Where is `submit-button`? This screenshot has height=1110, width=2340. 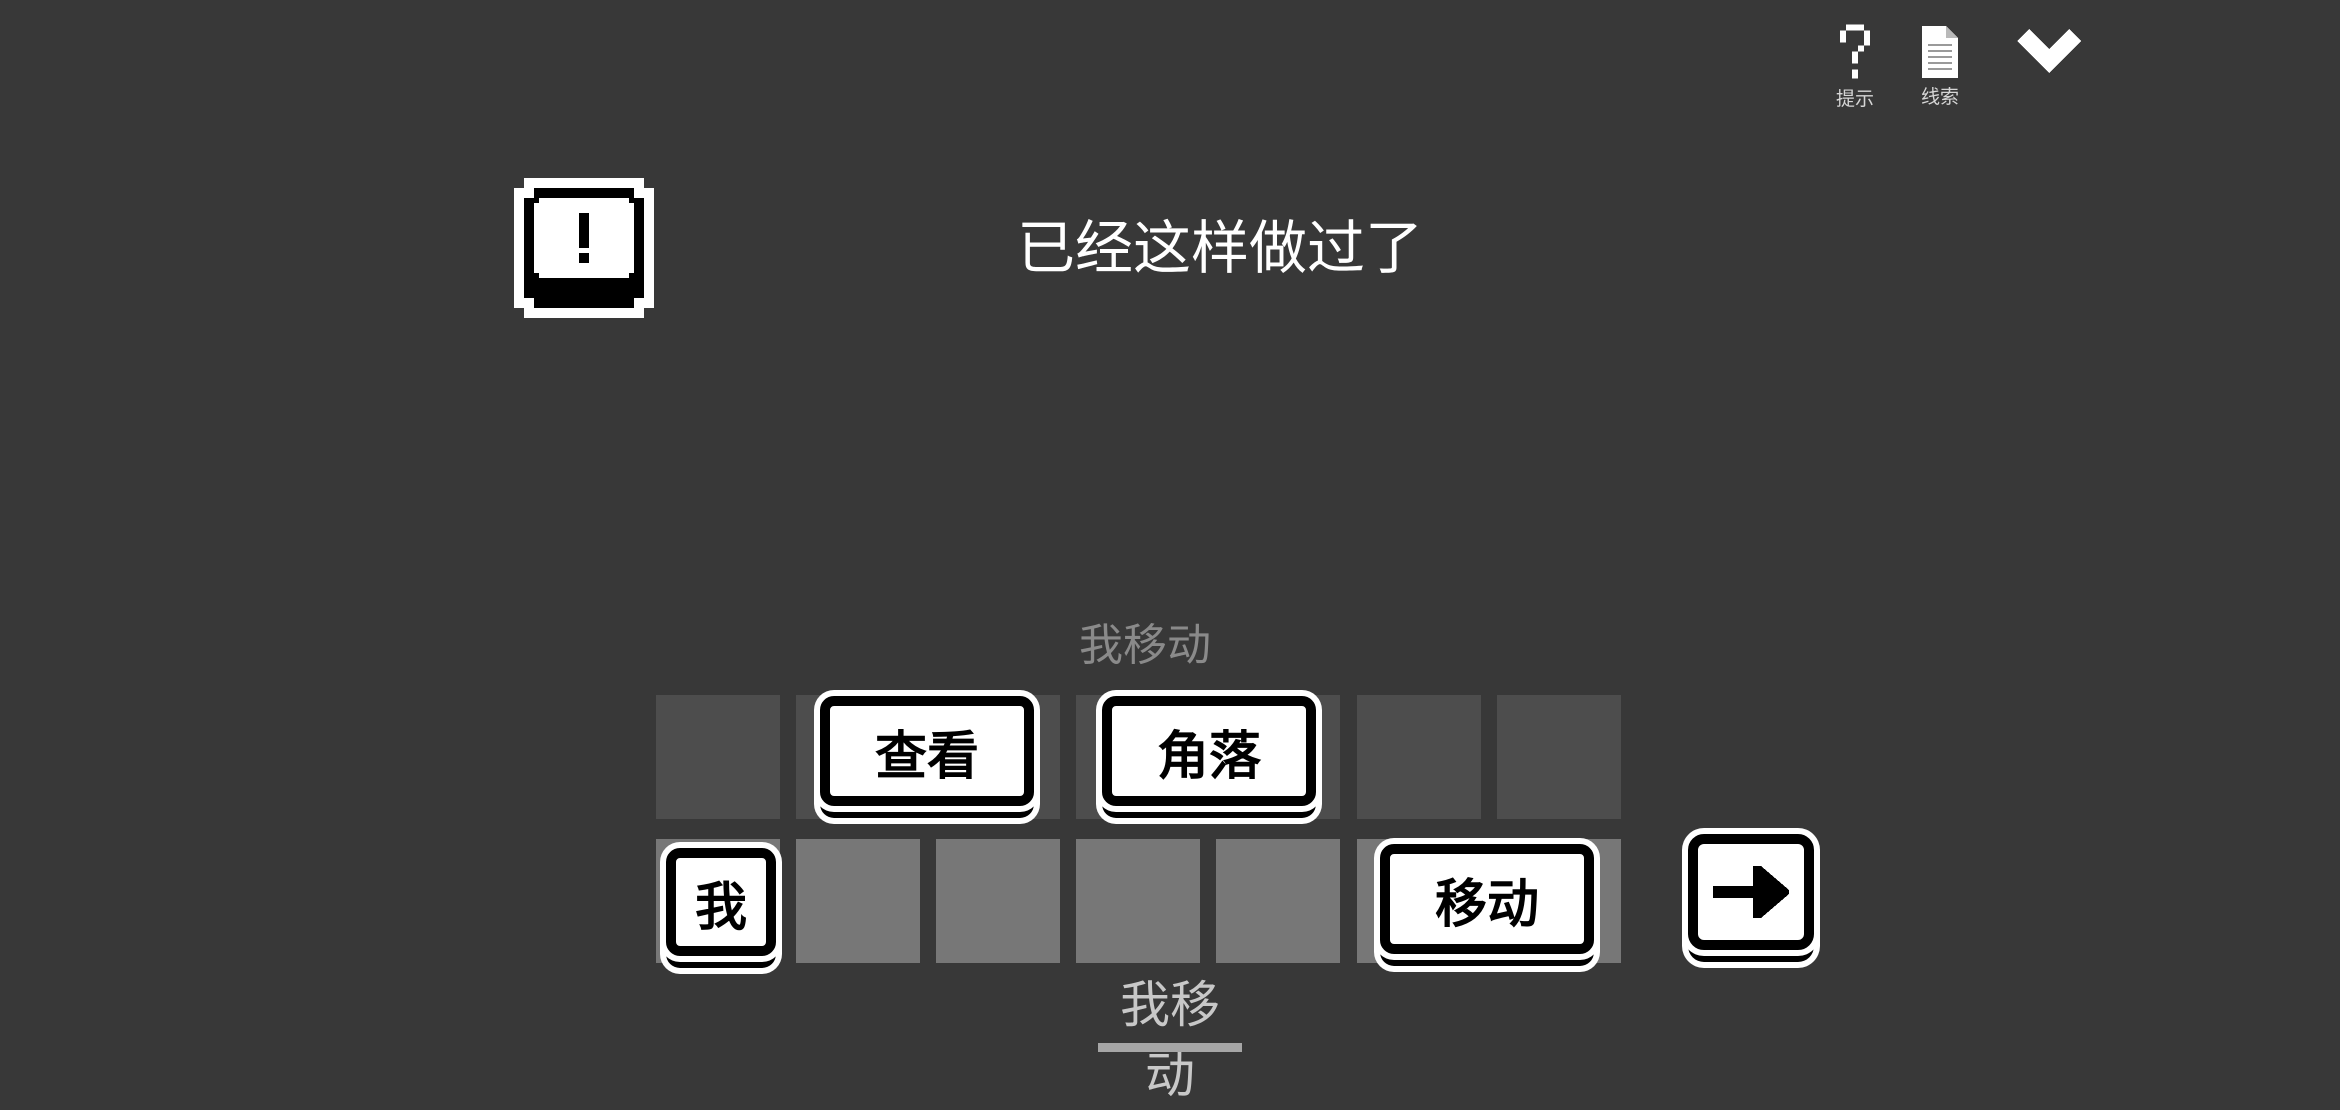
submit-button is located at coordinates (1751, 892).